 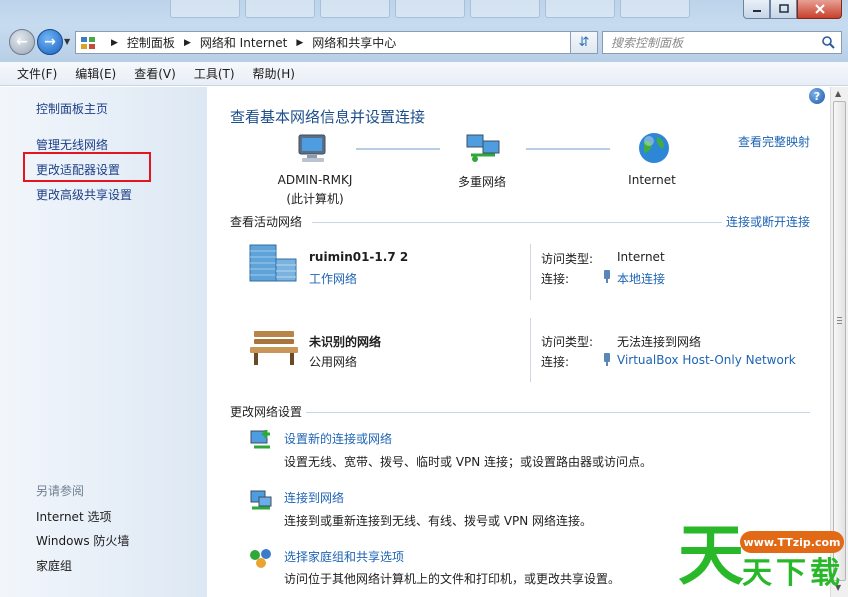 What do you see at coordinates (452, 579) in the screenshot?
I see `homegroup-sharing-desc: 访问位于其他网络计算机上的文件和打印机，或更改共享设置。` at bounding box center [452, 579].